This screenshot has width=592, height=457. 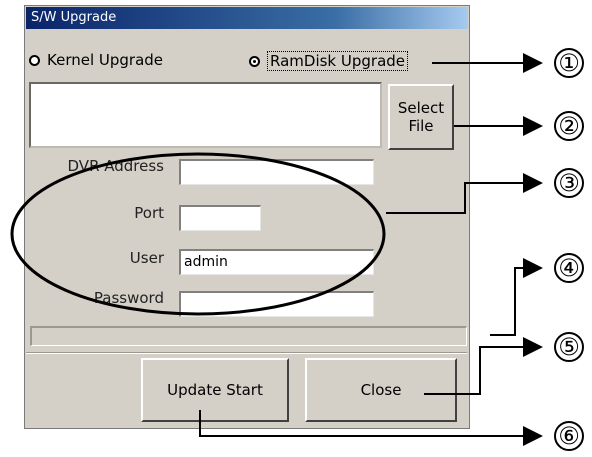 I want to click on callout-4: ④, so click(x=569, y=268).